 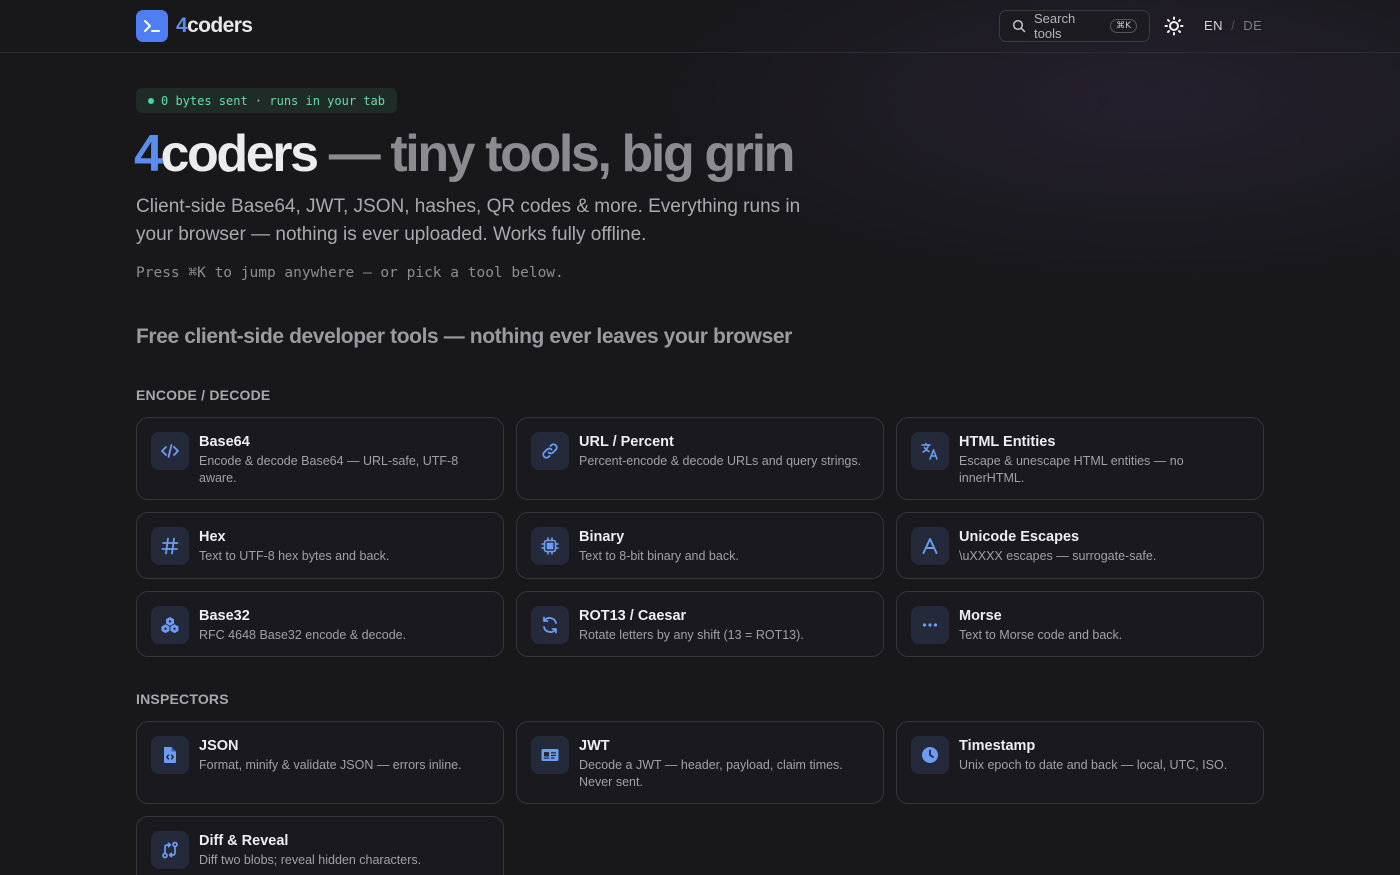 I want to click on file-code-icon, so click(x=170, y=755).